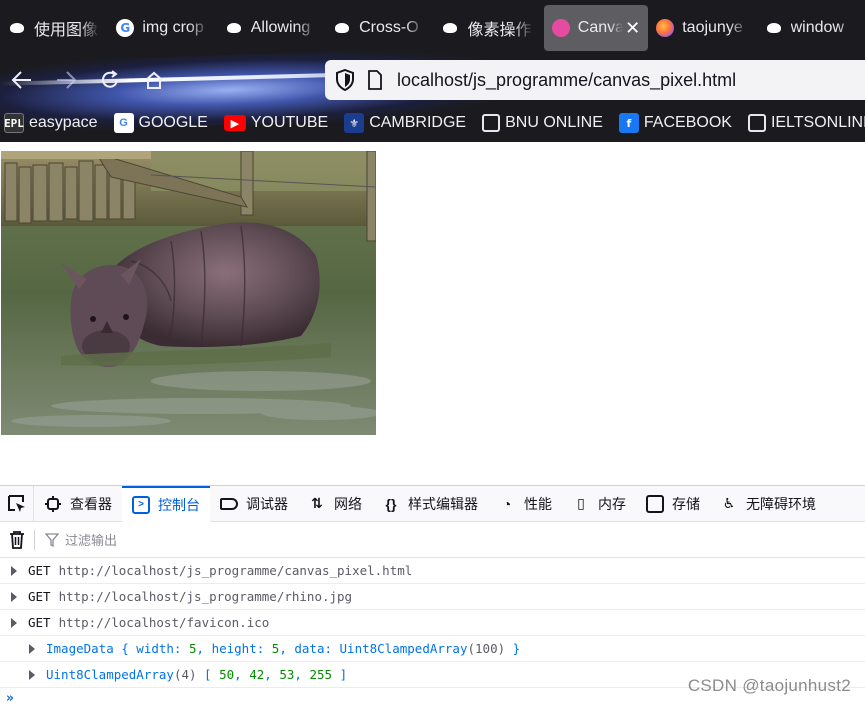  Describe the element at coordinates (687, 122) in the screenshot. I see `bookmark-label: FACEBOOK` at that location.